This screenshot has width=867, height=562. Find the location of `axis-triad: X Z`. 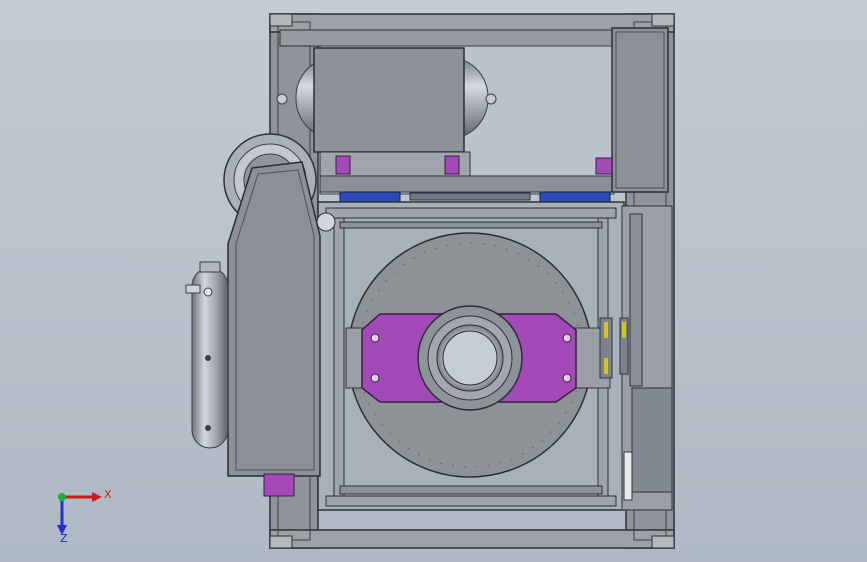

axis-triad: X Z is located at coordinates (84, 516).